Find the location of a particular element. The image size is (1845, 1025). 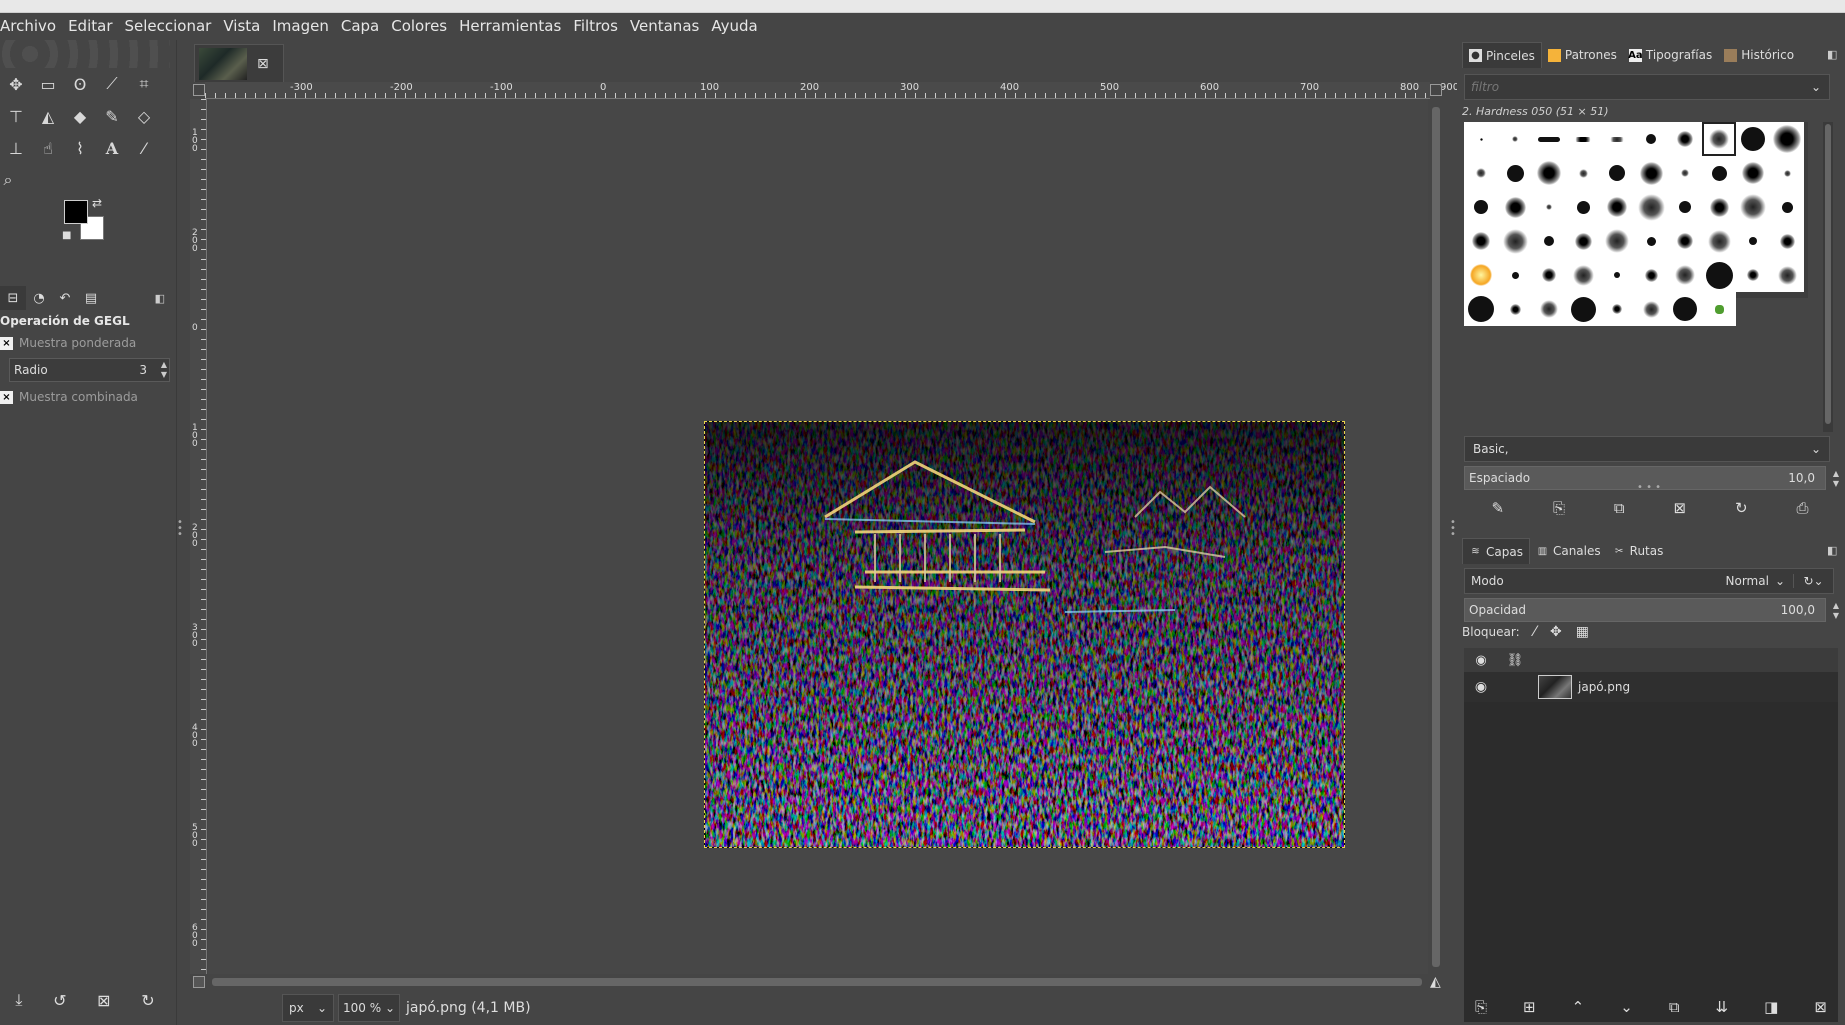

menu-editar: Editar is located at coordinates (90, 26).